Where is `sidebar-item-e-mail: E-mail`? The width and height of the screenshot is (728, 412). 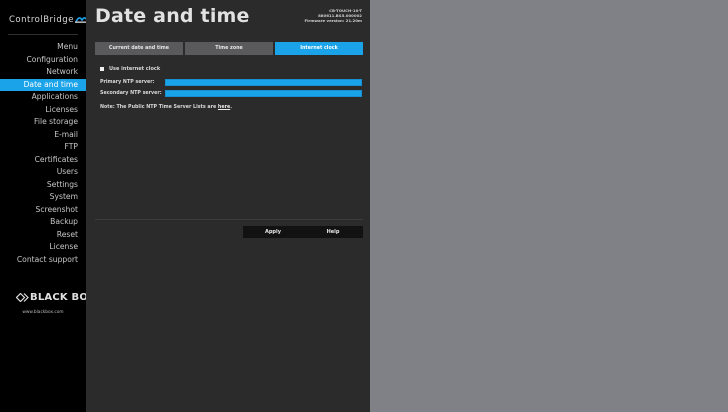 sidebar-item-e-mail: E-mail is located at coordinates (43, 135).